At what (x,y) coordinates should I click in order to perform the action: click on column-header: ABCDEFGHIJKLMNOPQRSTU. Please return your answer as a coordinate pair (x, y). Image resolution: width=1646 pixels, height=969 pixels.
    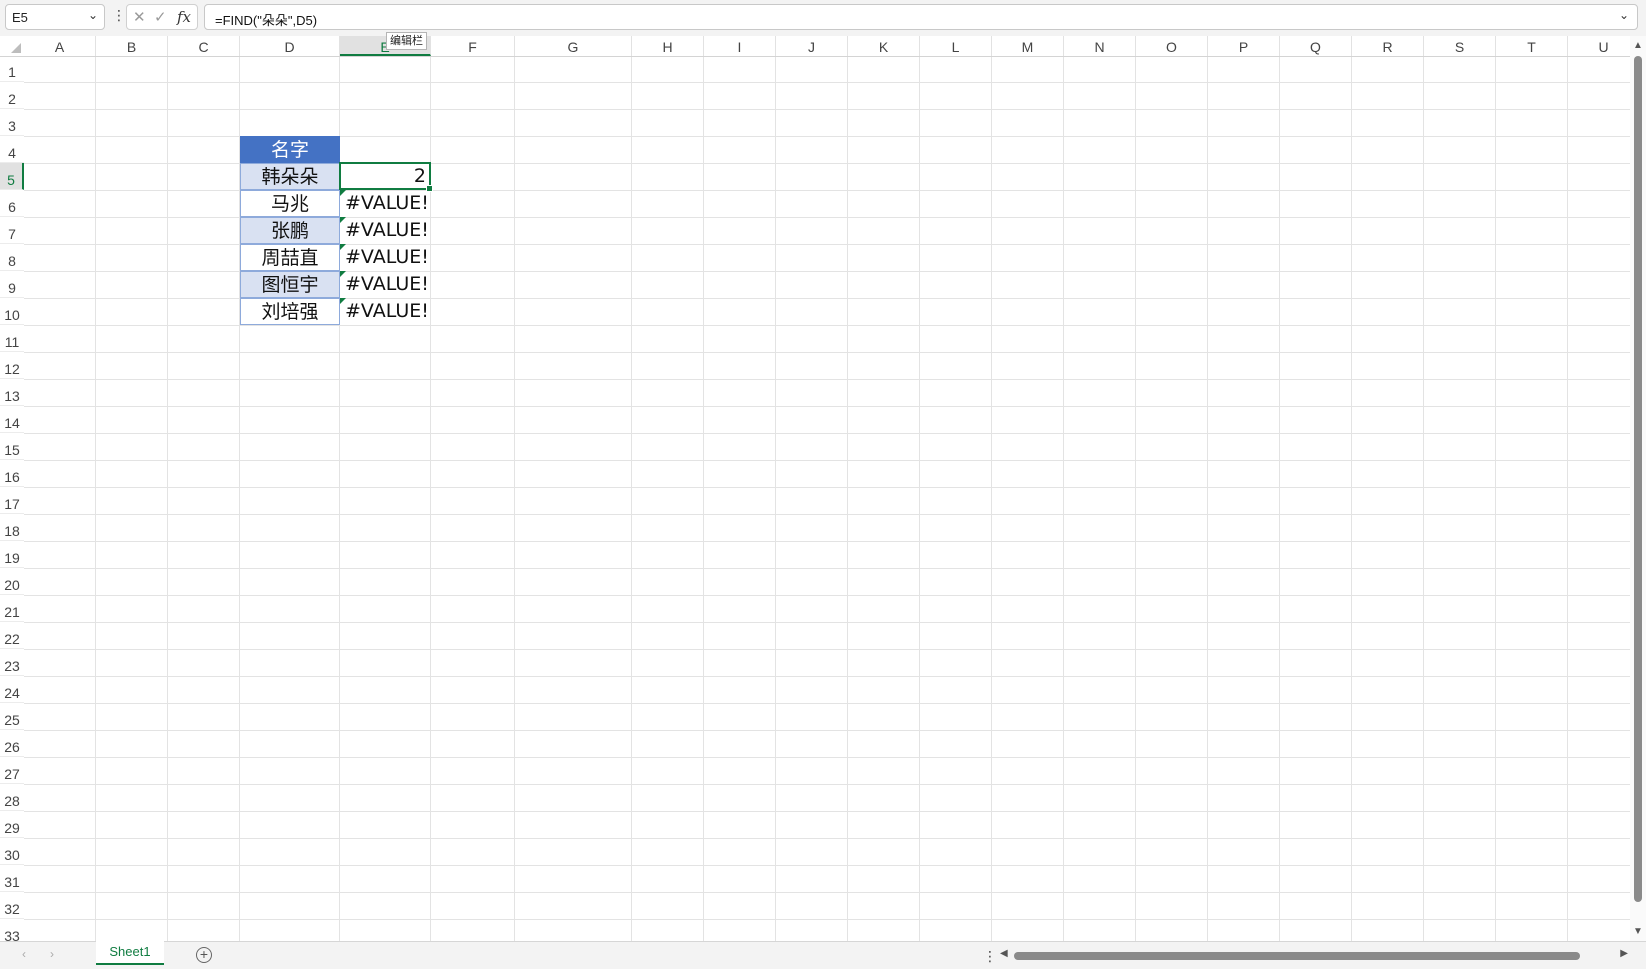
    Looking at the image, I should click on (820, 46).